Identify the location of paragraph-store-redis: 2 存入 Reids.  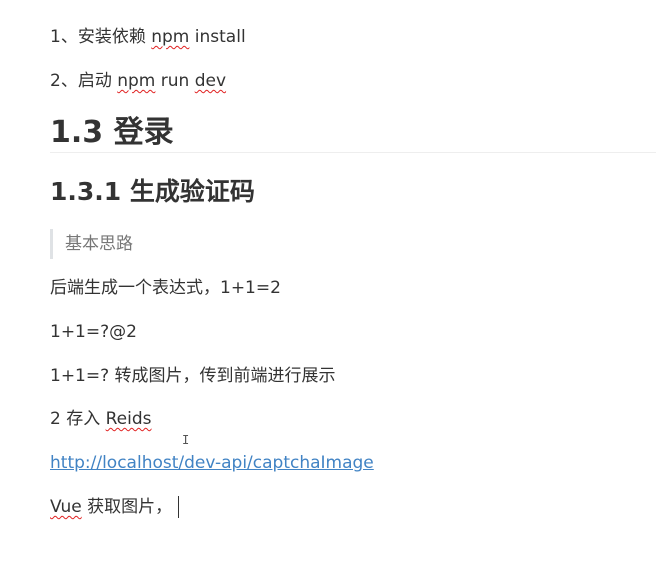
(101, 419).